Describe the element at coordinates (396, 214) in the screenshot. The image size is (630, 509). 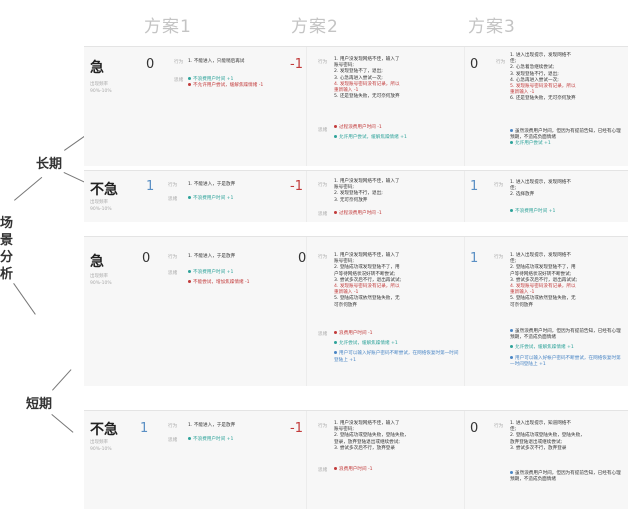
I see `plan-2-emotions: 过程浪费用户时间 -1` at that location.